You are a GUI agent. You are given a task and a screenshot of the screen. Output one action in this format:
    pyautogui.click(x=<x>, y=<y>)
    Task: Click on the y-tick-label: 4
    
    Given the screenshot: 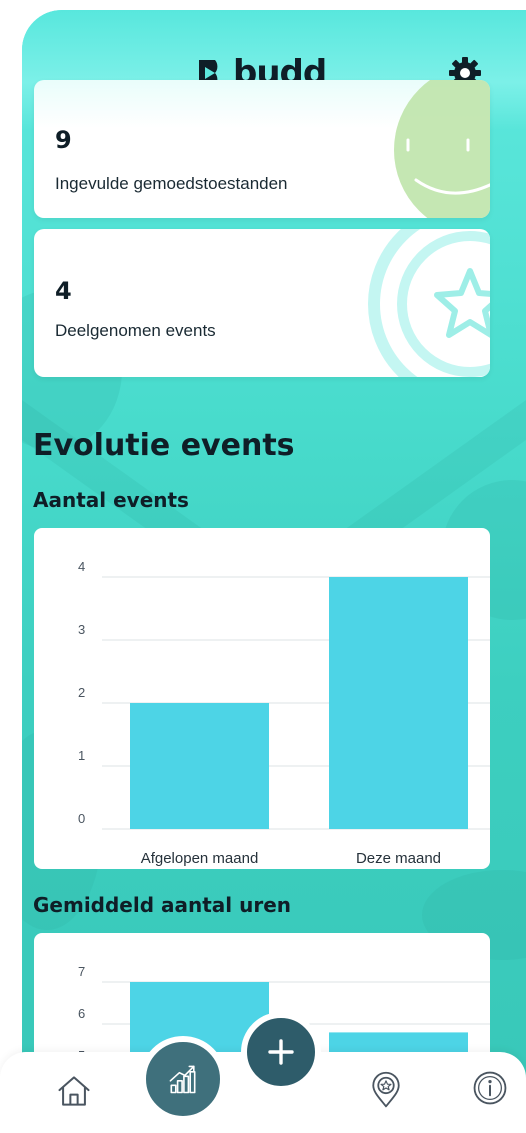 What is the action you would take?
    pyautogui.click(x=81, y=566)
    